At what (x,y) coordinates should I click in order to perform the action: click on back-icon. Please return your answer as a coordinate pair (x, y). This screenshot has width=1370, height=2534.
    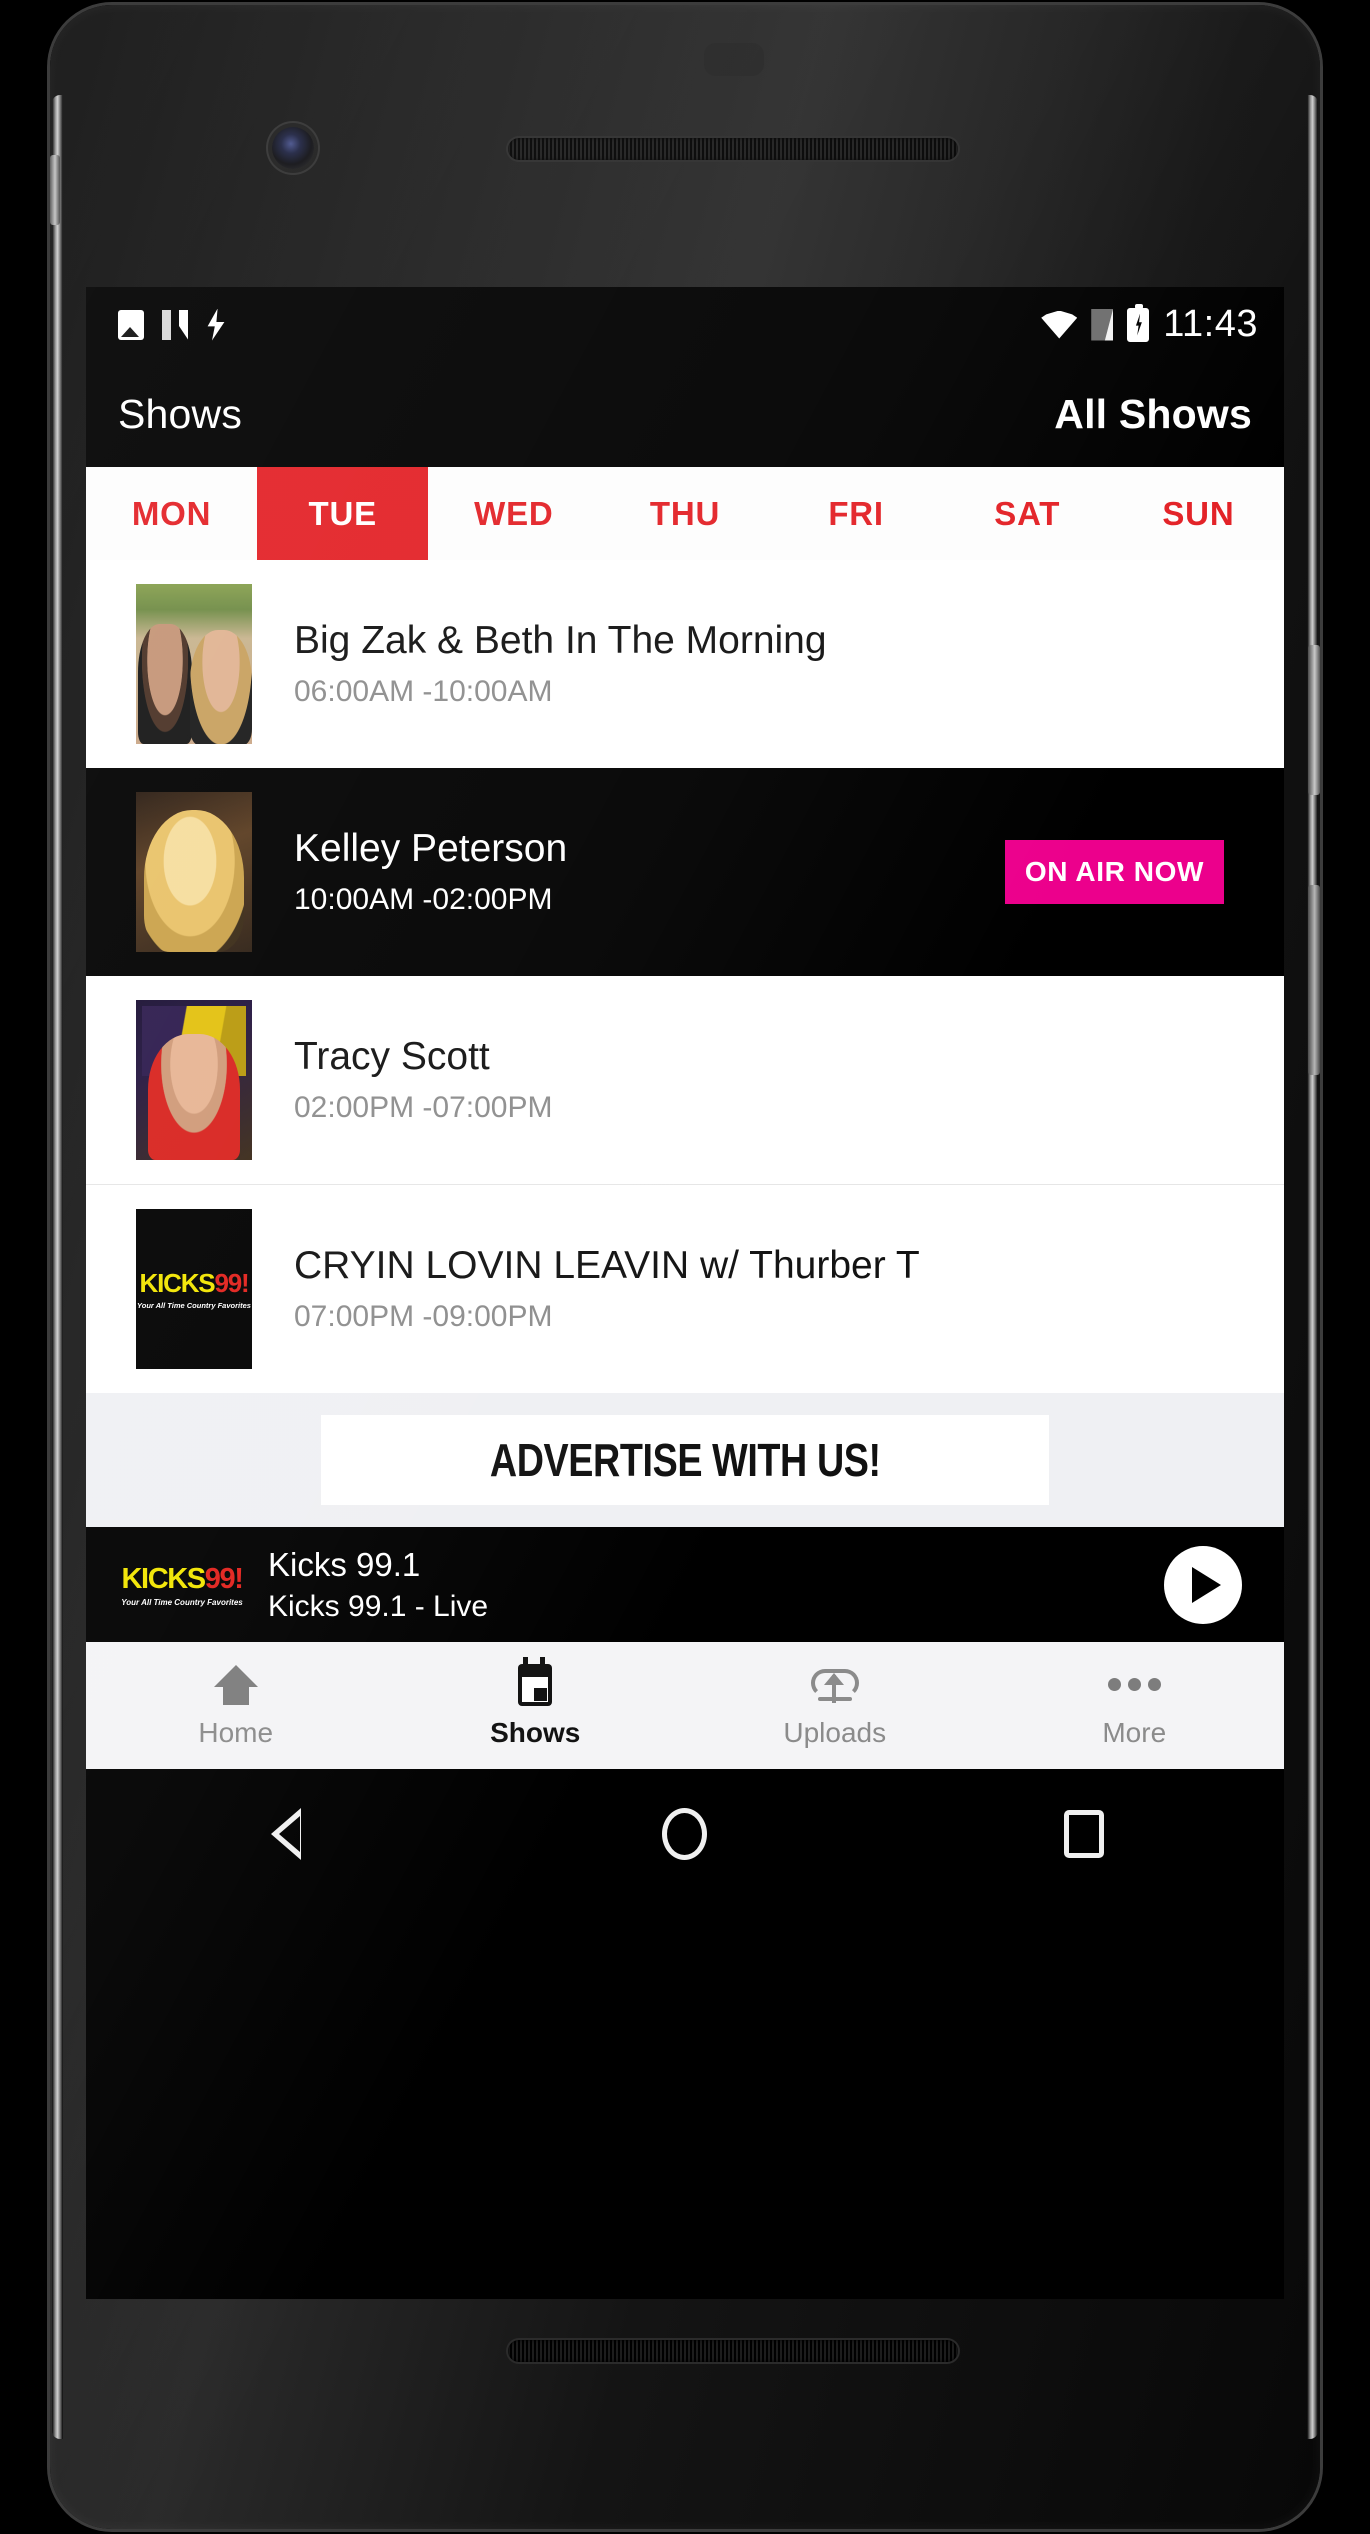
    Looking at the image, I should click on (285, 1834).